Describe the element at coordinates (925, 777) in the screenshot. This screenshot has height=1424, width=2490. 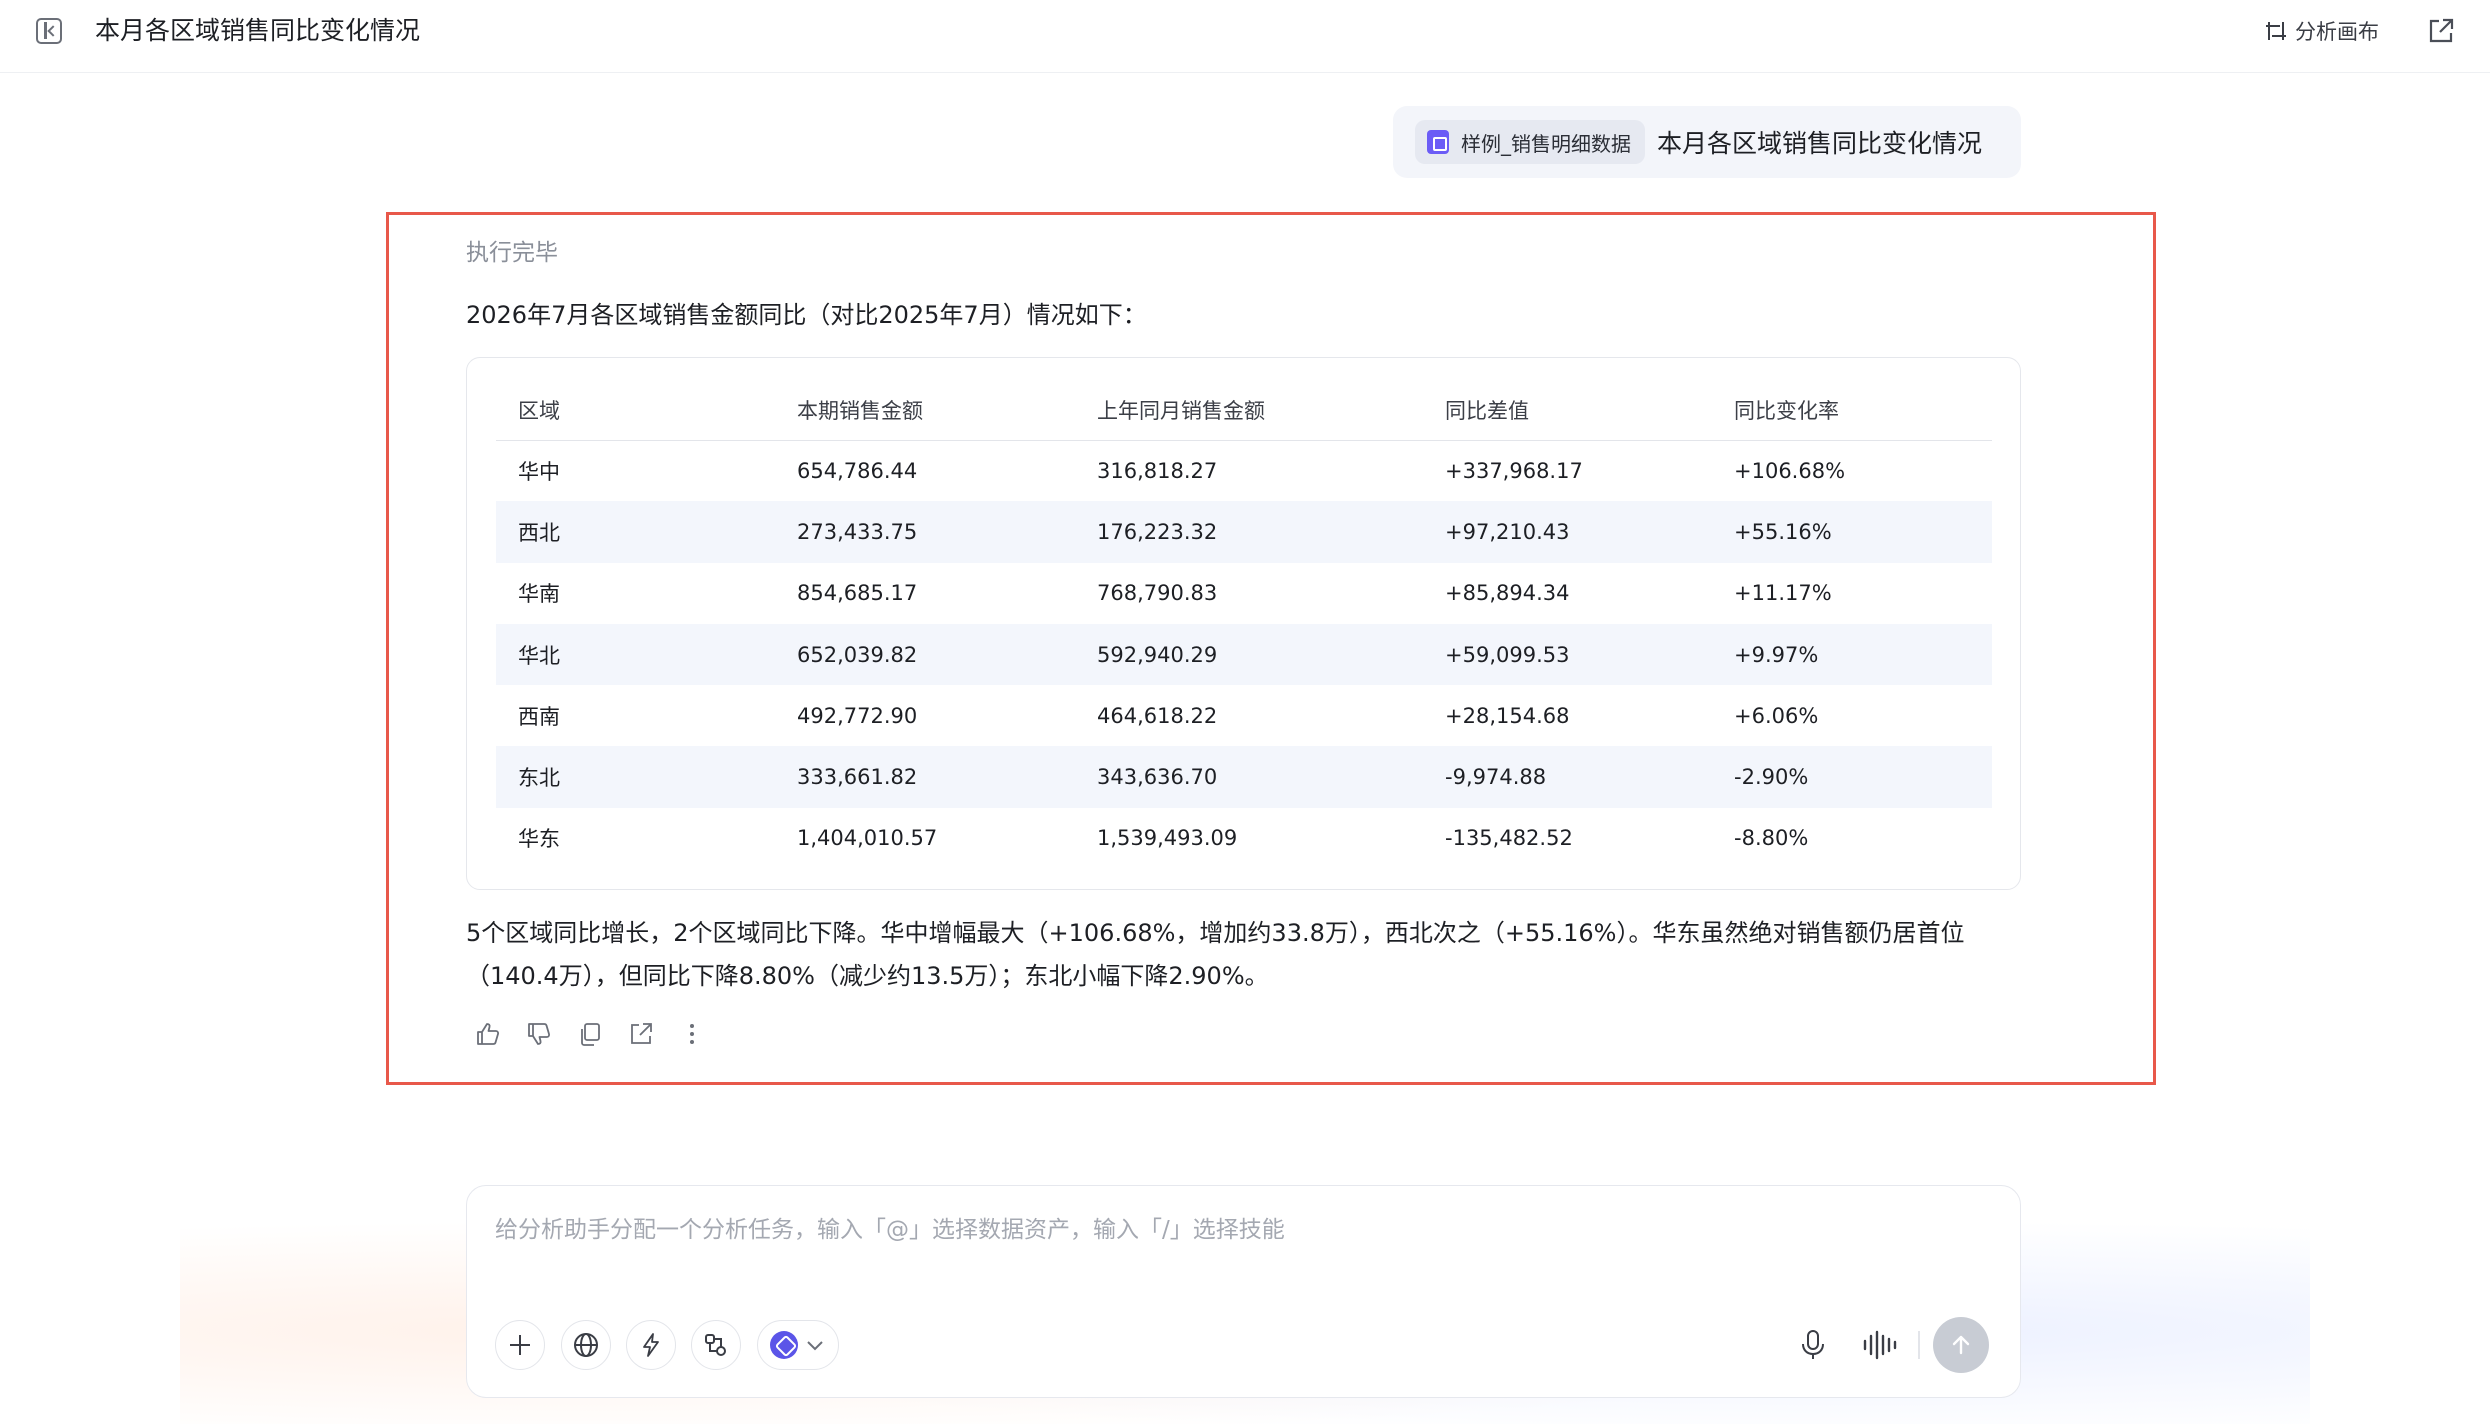
I see `table-cell: 333,661.82` at that location.